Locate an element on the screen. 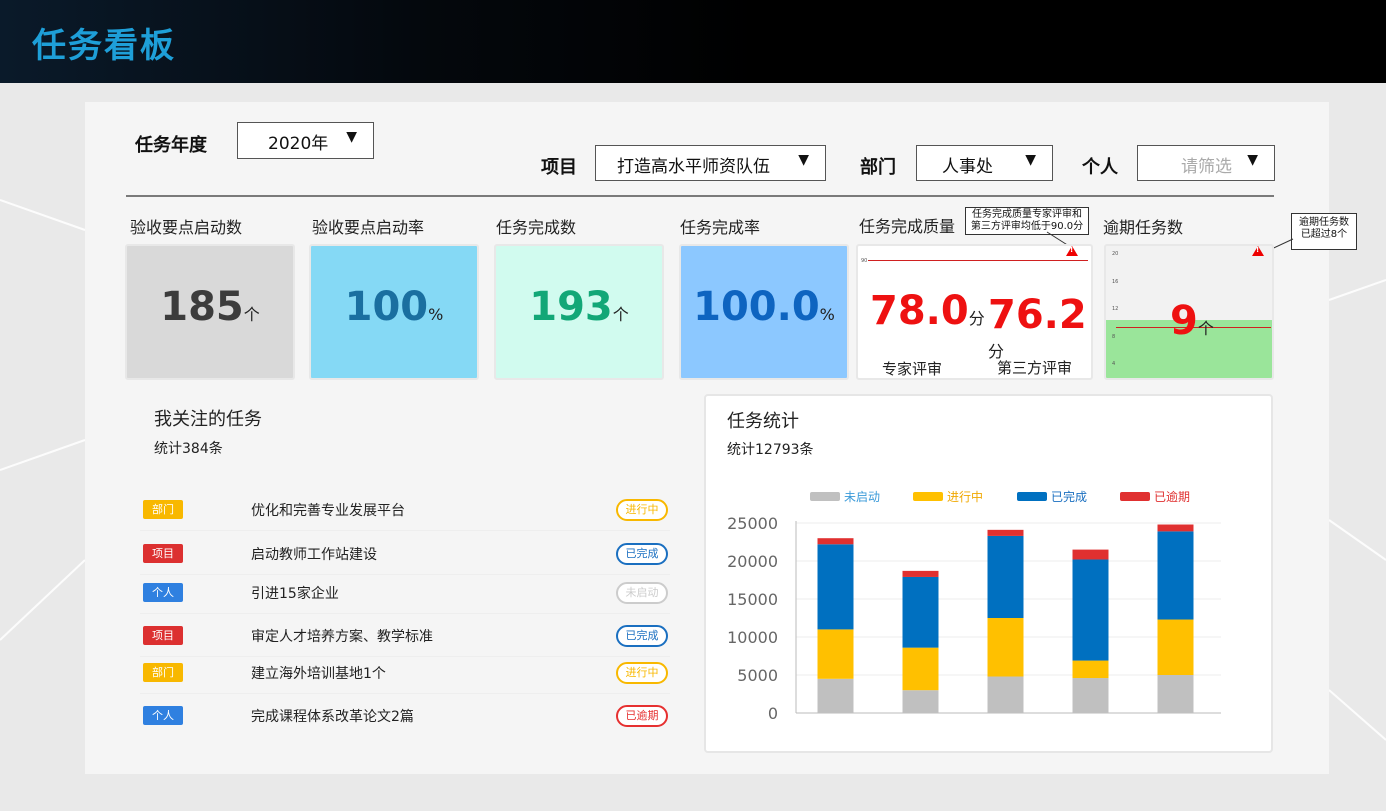 Image resolution: width=1386 pixels, height=811 pixels. person-dropdown: 请筛选 ▼ is located at coordinates (1206, 163).